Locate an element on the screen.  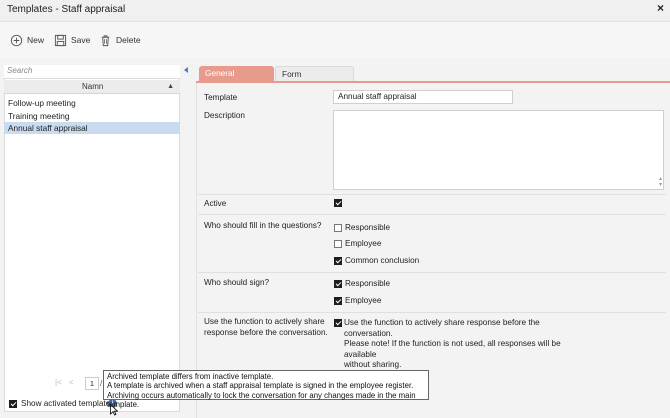
show-activated-checkbox is located at coordinates (13, 403).